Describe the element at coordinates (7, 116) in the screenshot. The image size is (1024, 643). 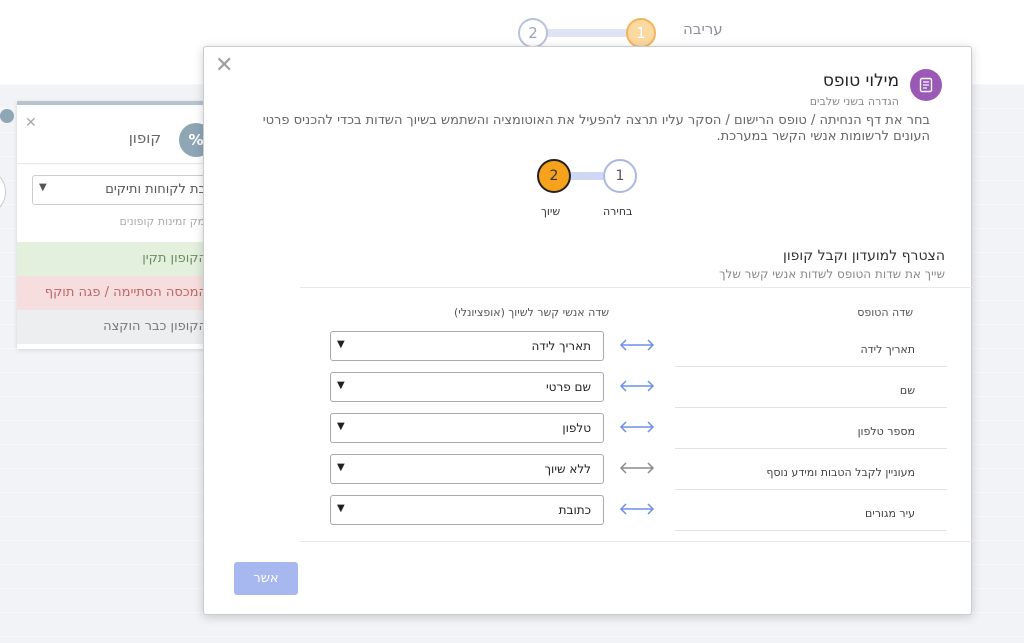
I see `connector-dot` at that location.